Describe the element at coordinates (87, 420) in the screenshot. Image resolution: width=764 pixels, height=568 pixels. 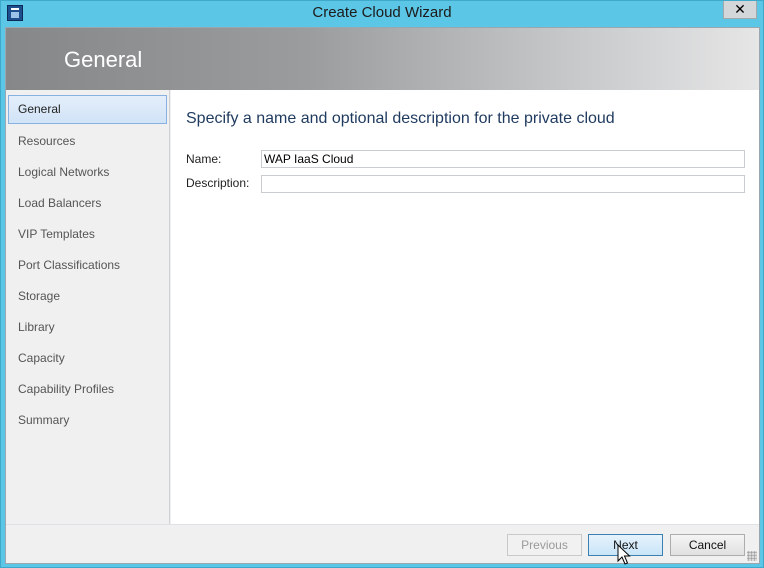
I see `sidebar-item-summary: Summary` at that location.